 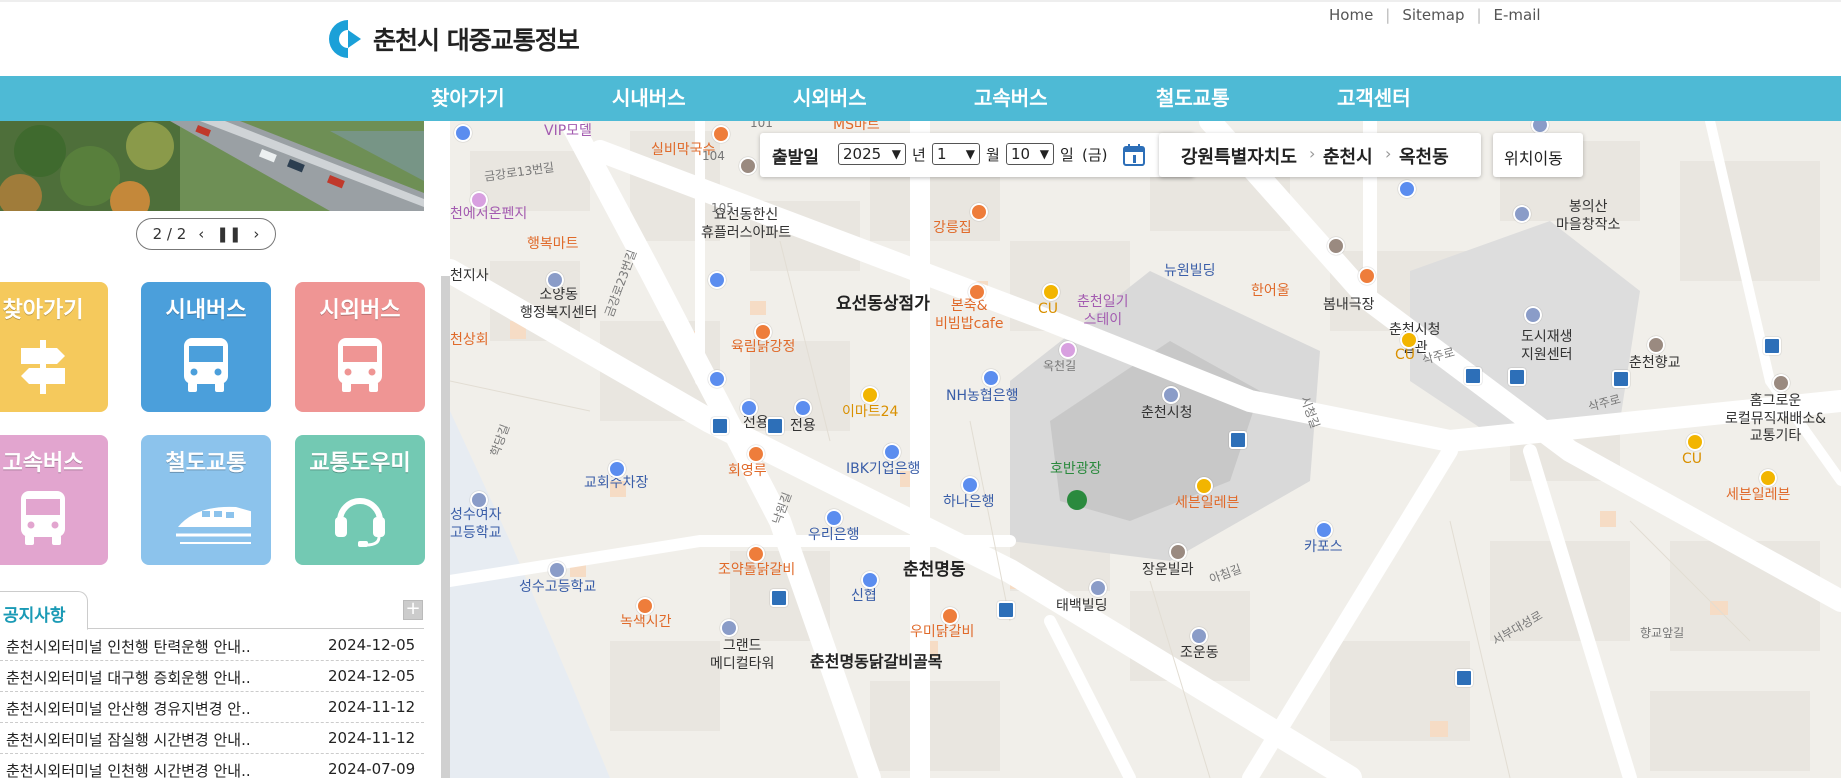 What do you see at coordinates (1199, 654) in the screenshot?
I see `poi-label: 조운동` at bounding box center [1199, 654].